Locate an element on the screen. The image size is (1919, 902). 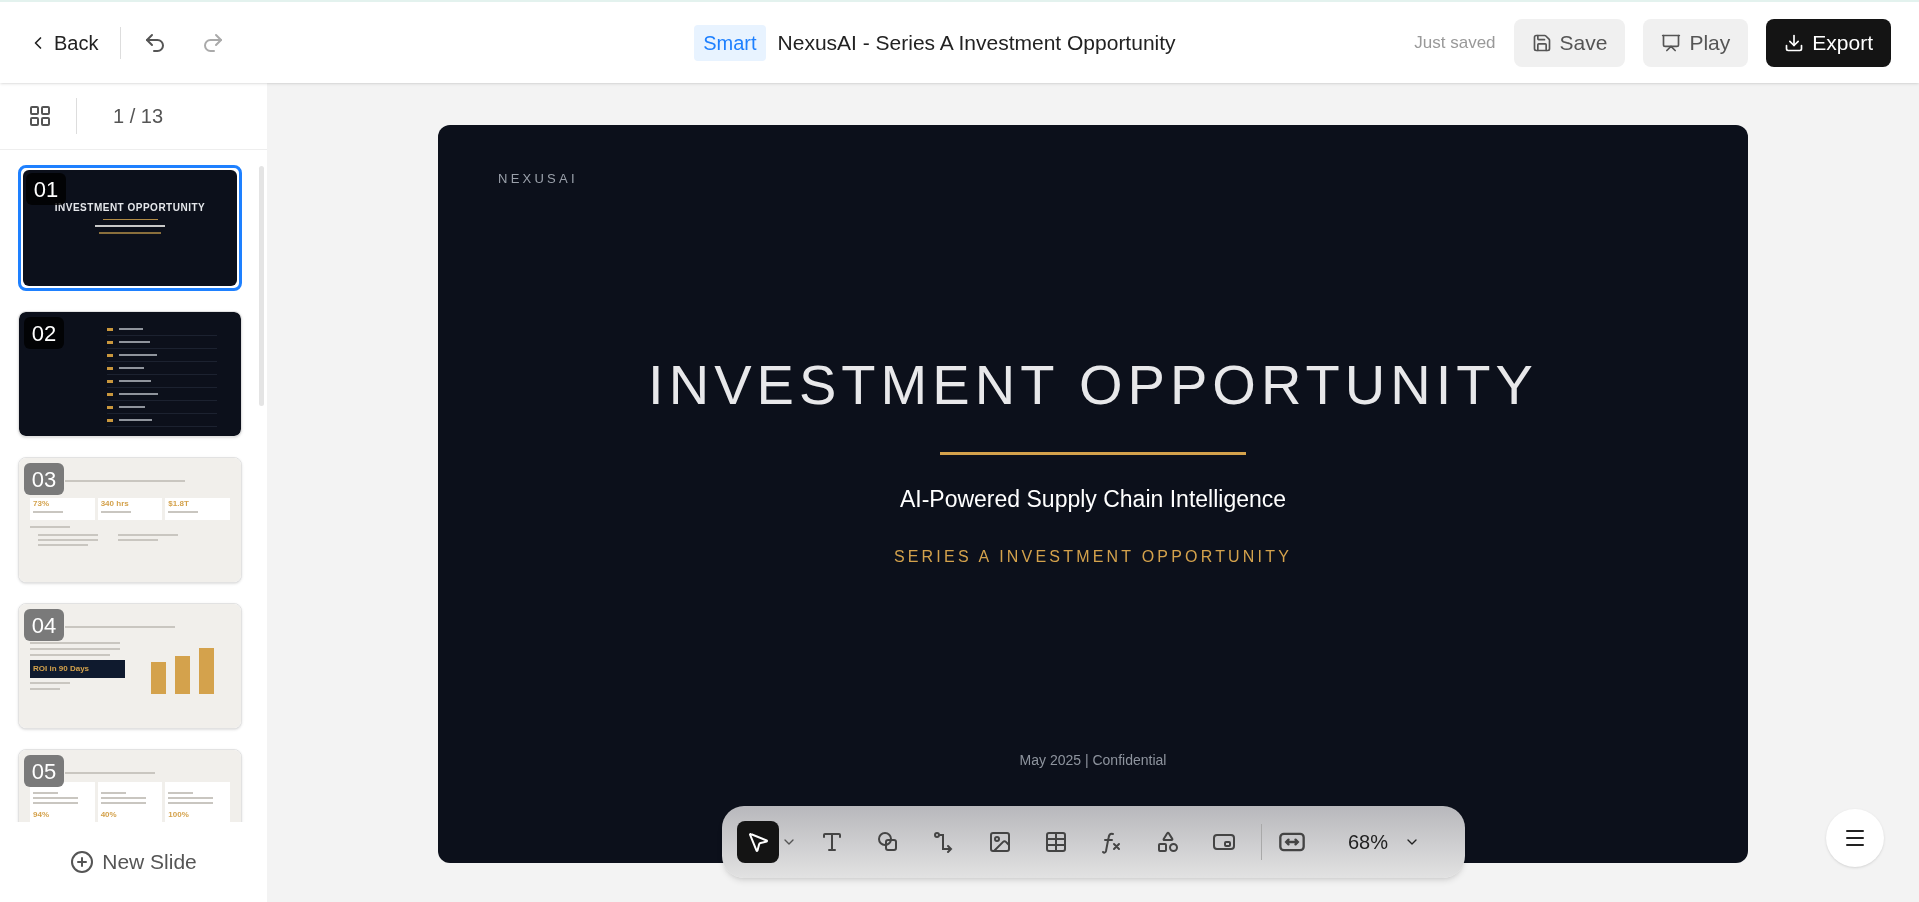
scrollbar is located at coordinates (261, 286).